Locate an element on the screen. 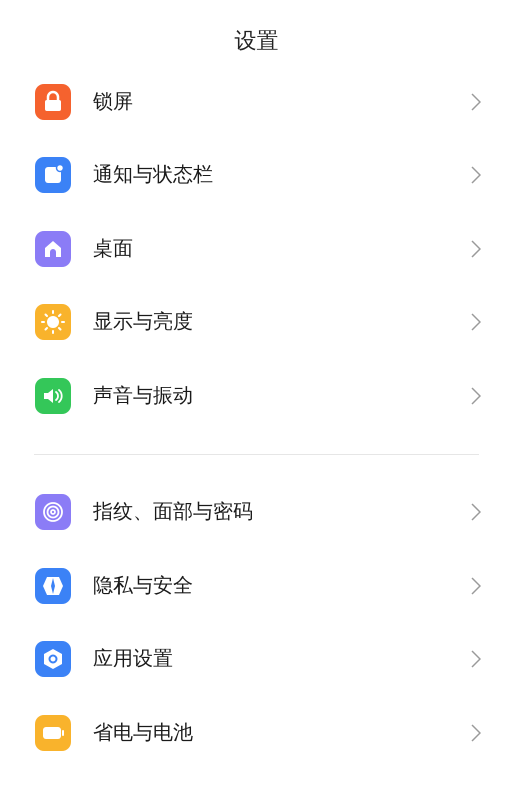 Image resolution: width=513 pixels, height=786 pixels. page-title: 设置 is located at coordinates (256, 40).